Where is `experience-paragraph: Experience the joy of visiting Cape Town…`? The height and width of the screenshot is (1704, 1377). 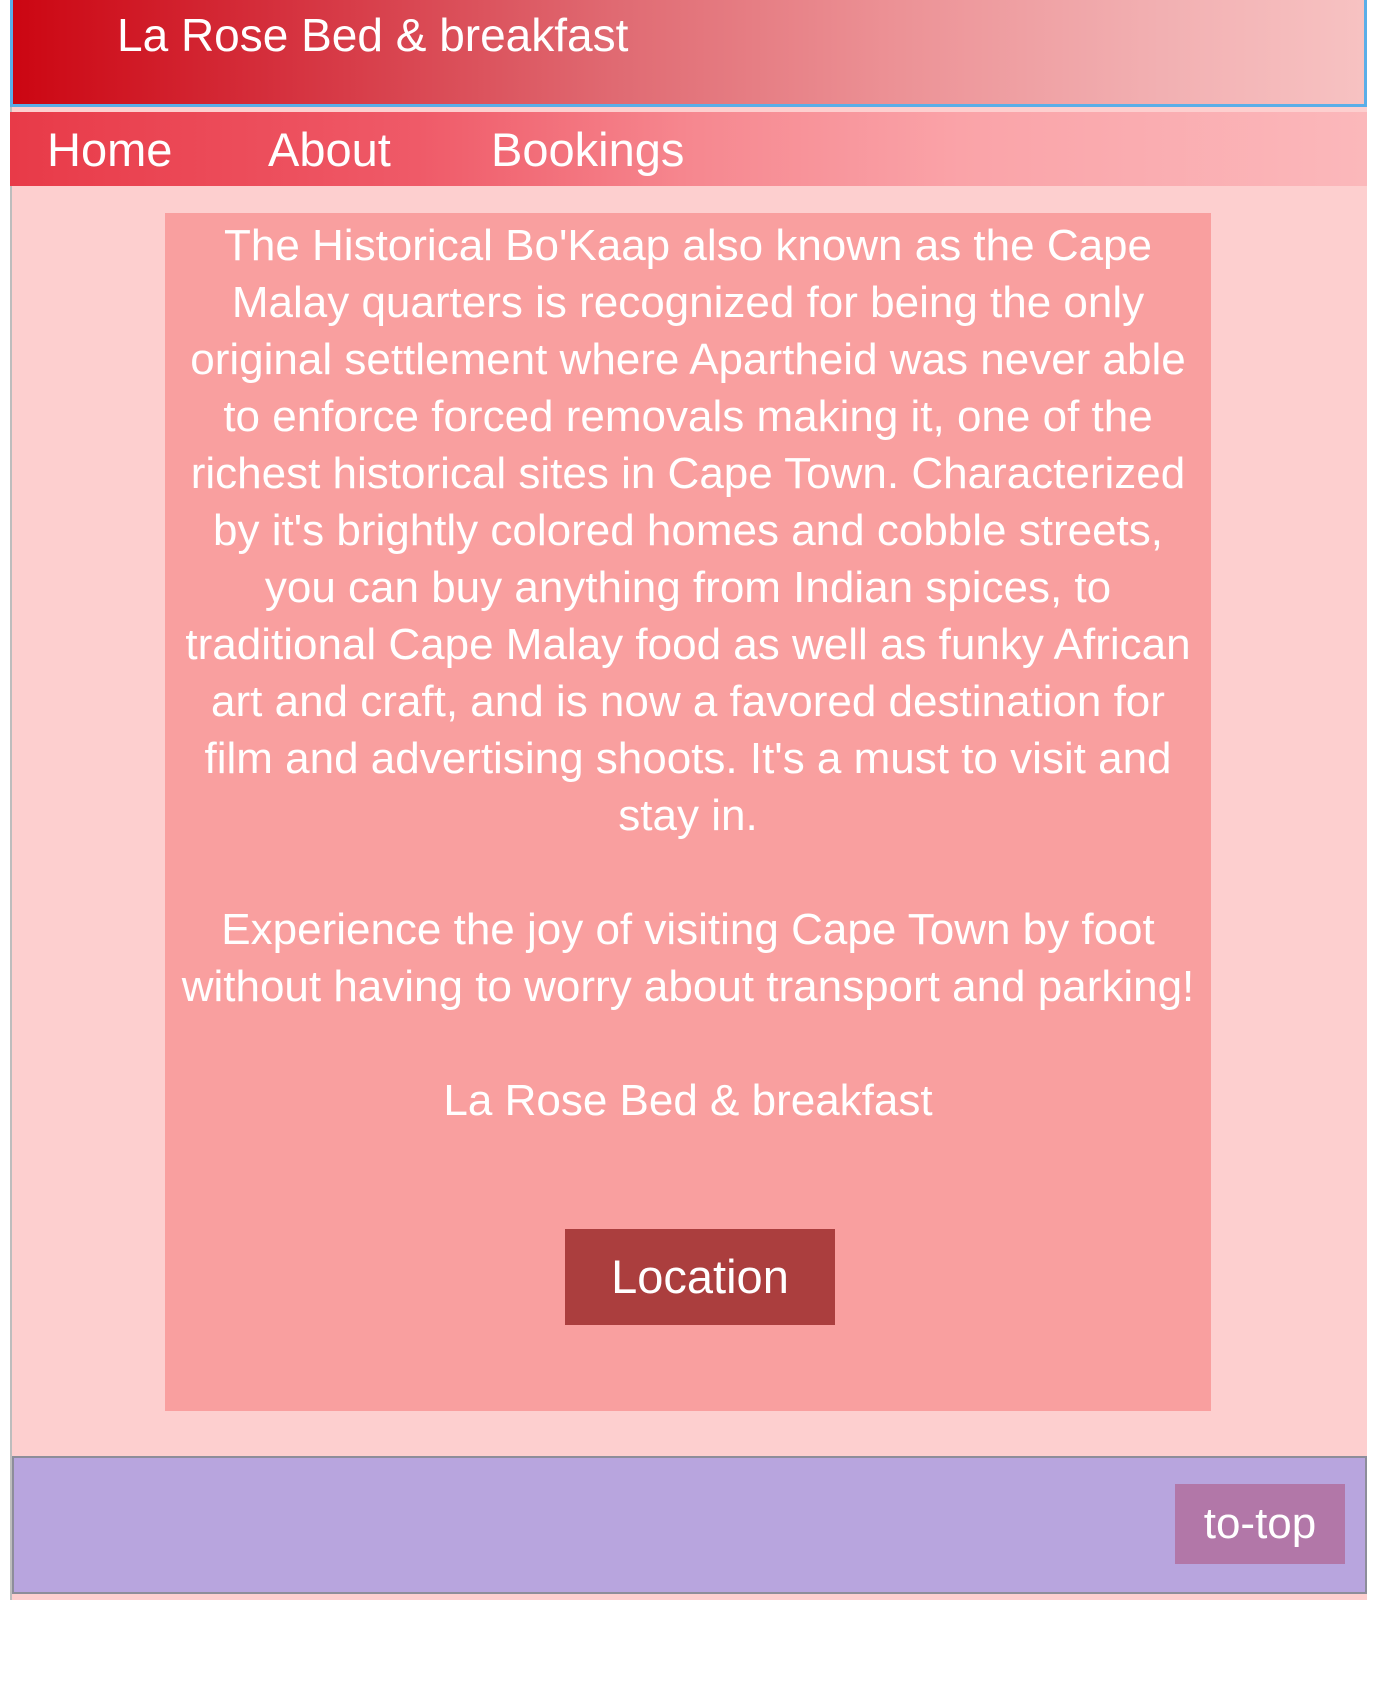 experience-paragraph: Experience the joy of visiting Cape Town… is located at coordinates (688, 958).